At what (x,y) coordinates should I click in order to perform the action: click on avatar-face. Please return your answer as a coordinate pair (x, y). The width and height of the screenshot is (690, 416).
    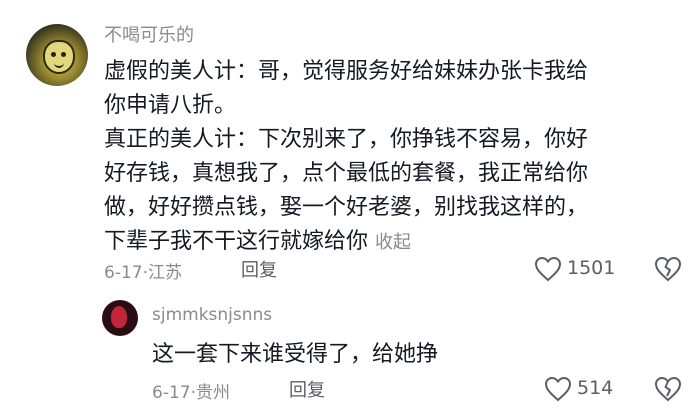
    Looking at the image, I should click on (59, 57).